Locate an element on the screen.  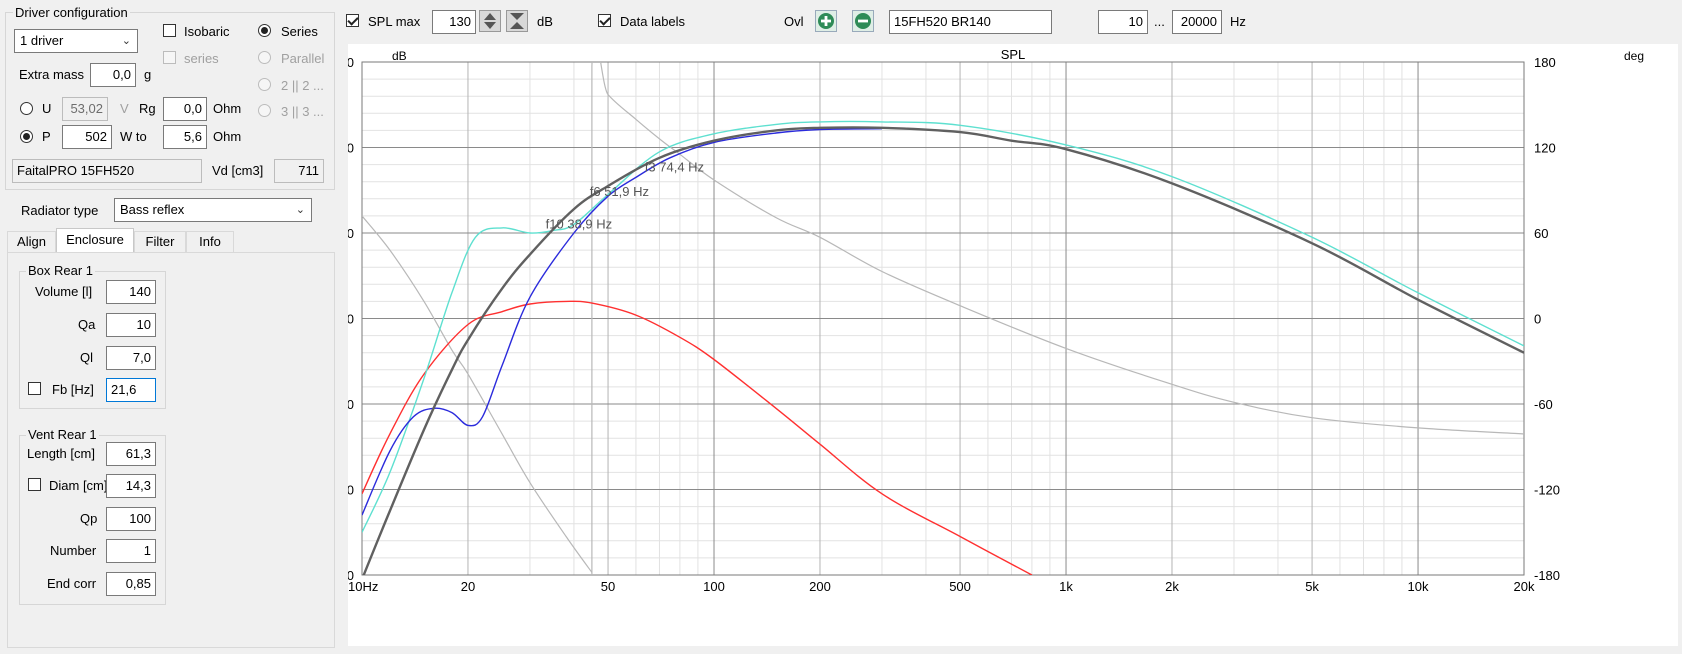
spl-max-label: SPL max is located at coordinates (394, 21).